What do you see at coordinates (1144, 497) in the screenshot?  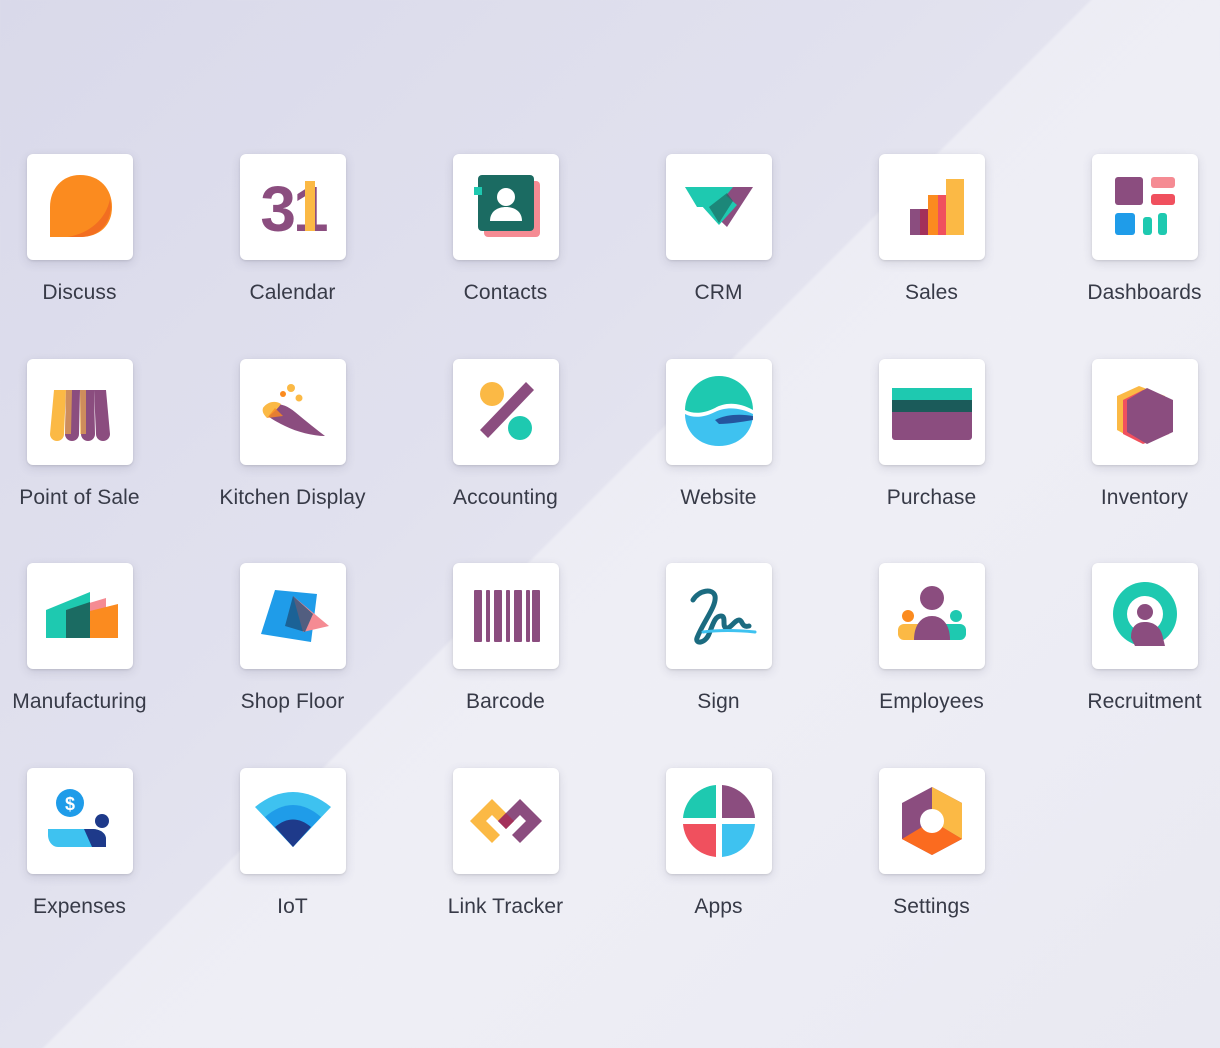 I see `app-label: Inventory` at bounding box center [1144, 497].